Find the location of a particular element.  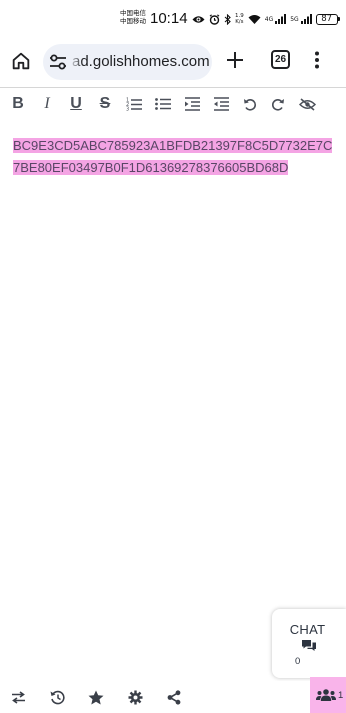

network-type-2: 5G is located at coordinates (294, 19).